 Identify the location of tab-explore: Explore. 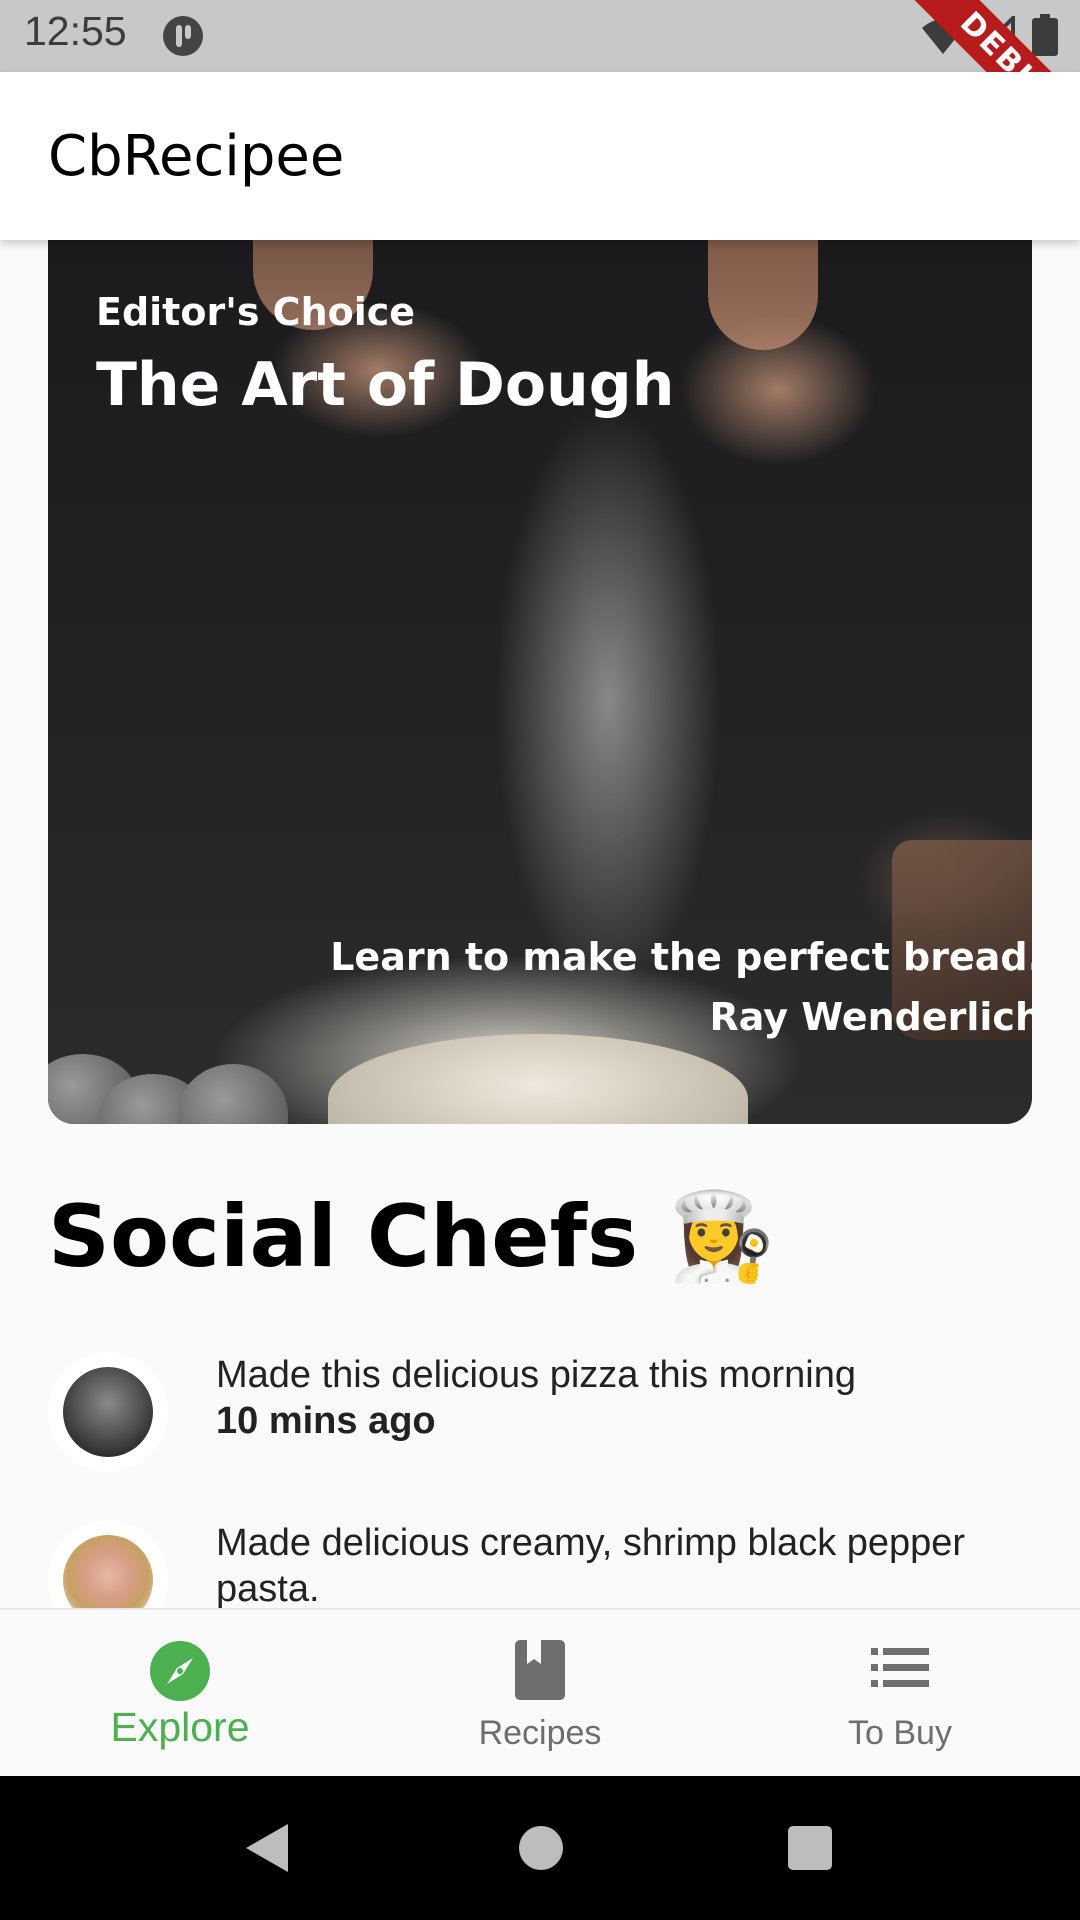
(180, 1694).